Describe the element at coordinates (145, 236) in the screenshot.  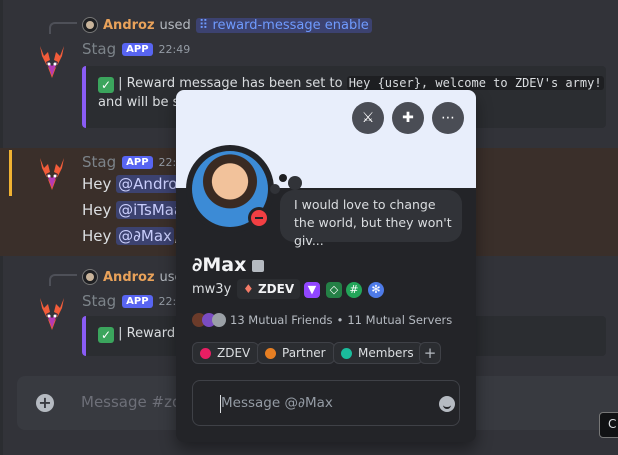
I see `user-mention: @∂Max` at that location.